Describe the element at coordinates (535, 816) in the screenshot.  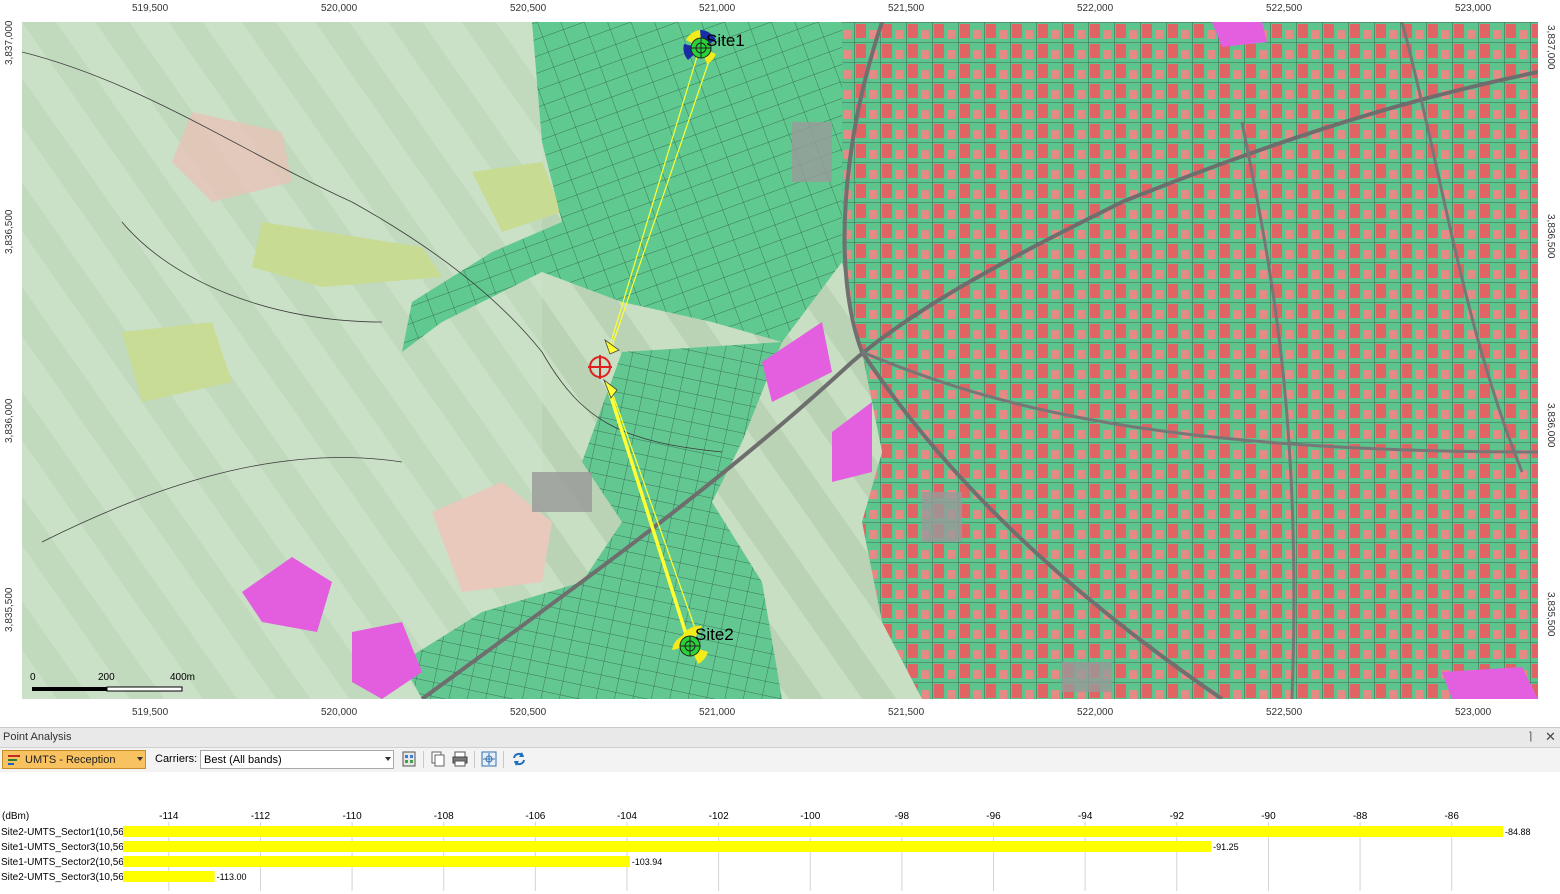
I see `chart-tick-label: -106` at that location.